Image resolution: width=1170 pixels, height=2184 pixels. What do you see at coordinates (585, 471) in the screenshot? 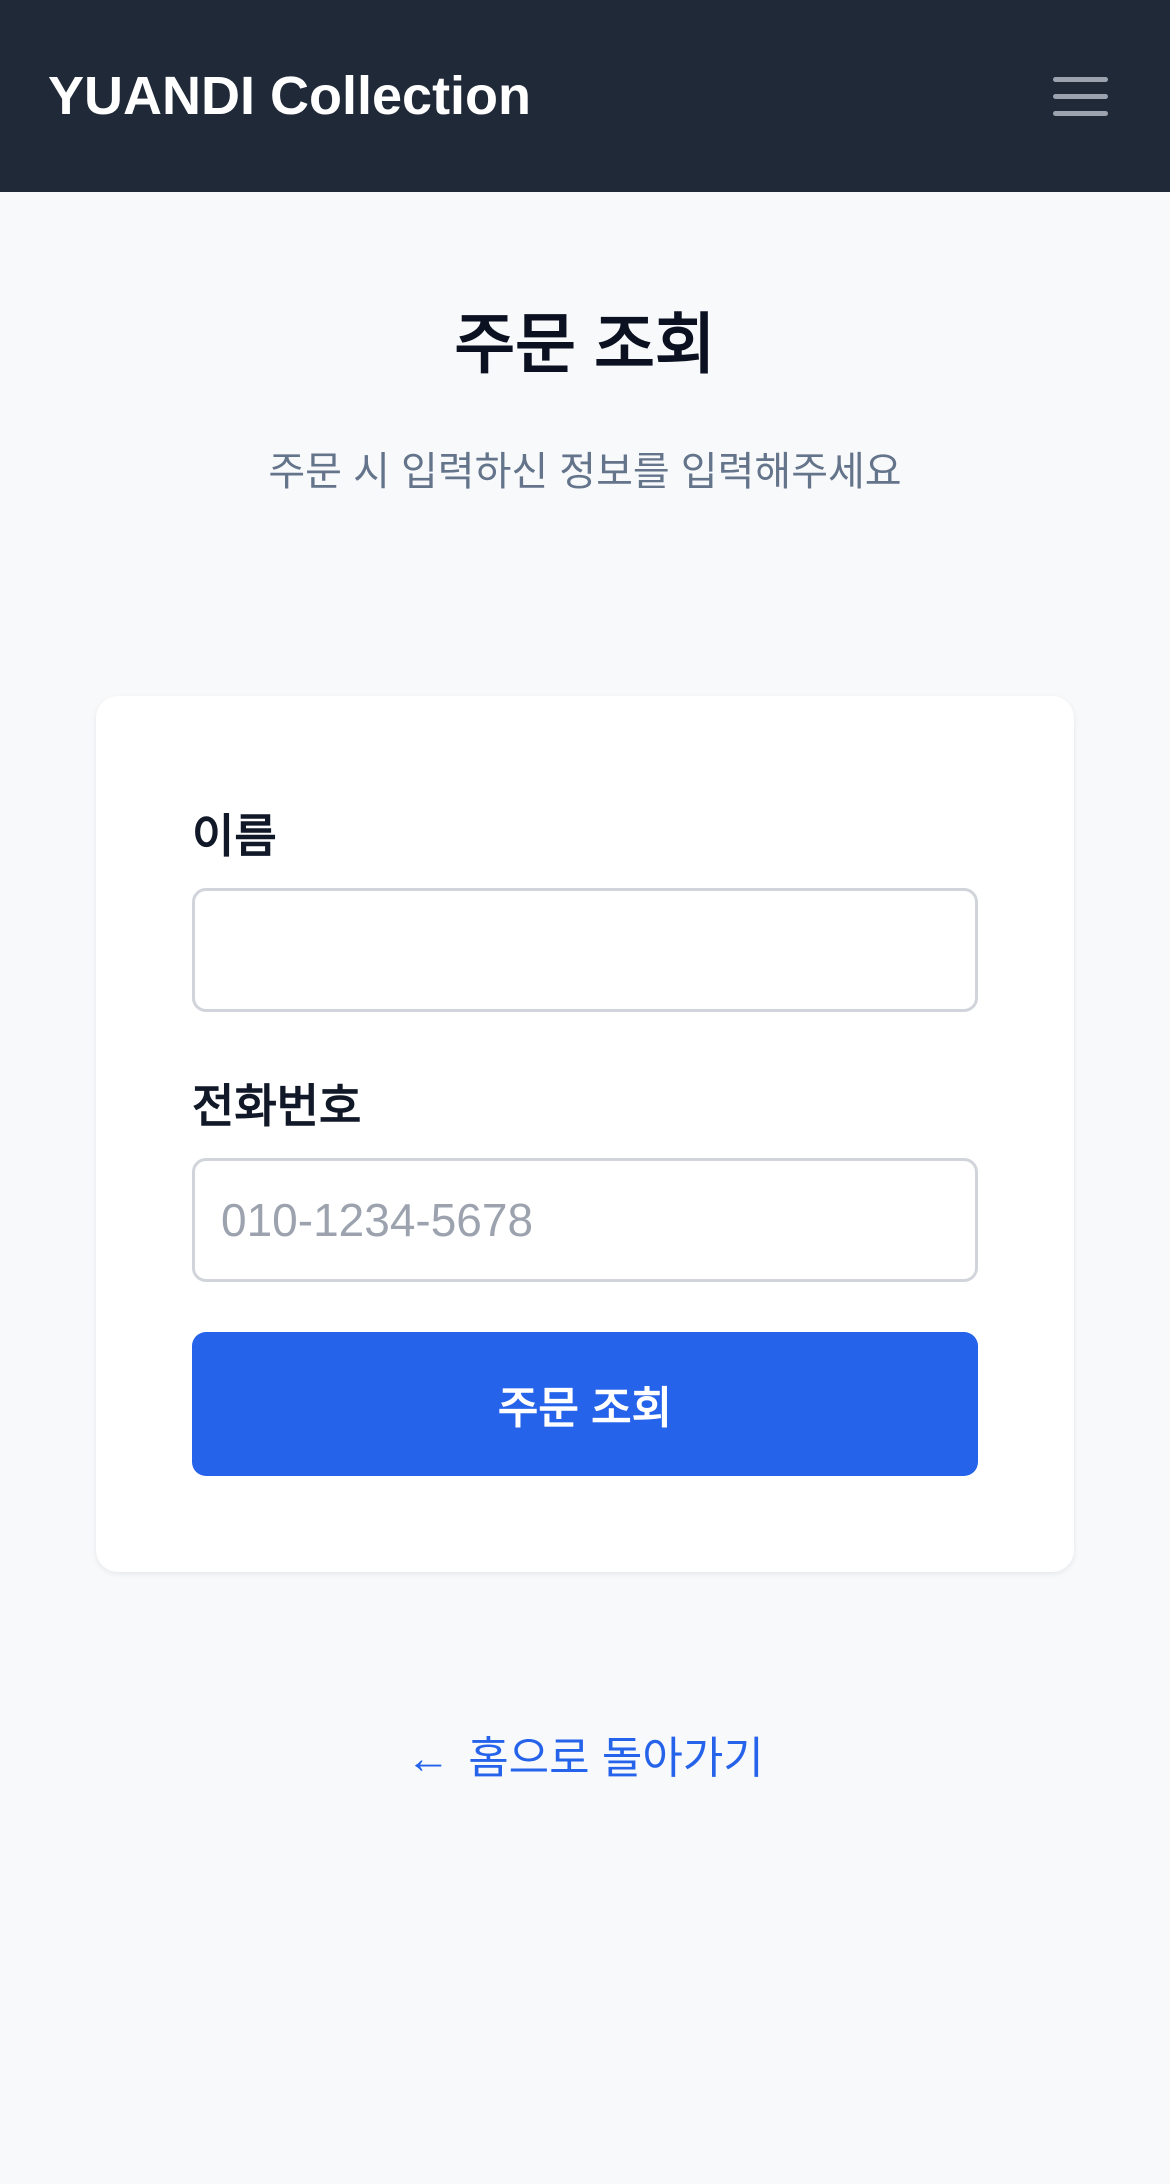
I see `page-subtitle: 주문 시 입력하신 정보를 입력해주세요` at bounding box center [585, 471].